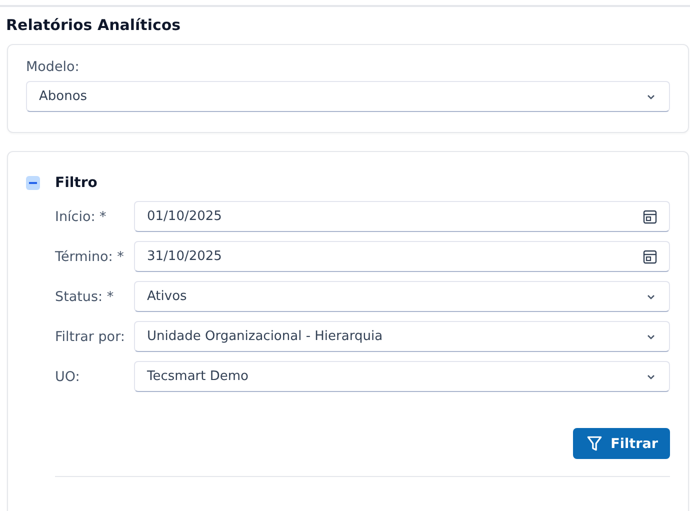 Image resolution: width=690 pixels, height=511 pixels. I want to click on select-field: Ativos, so click(402, 296).